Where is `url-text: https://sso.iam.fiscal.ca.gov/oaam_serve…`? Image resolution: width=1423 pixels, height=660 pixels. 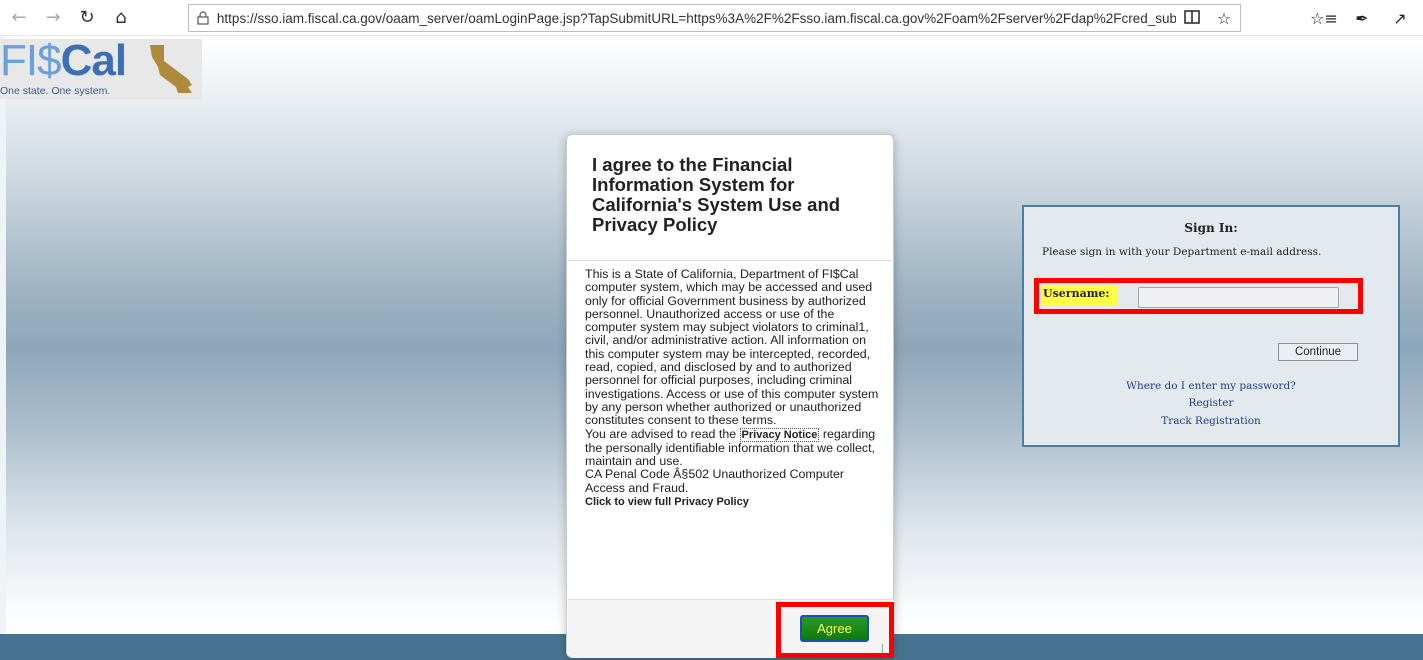 url-text: https://sso.iam.fiscal.ca.gov/oaam_serve… is located at coordinates (696, 18).